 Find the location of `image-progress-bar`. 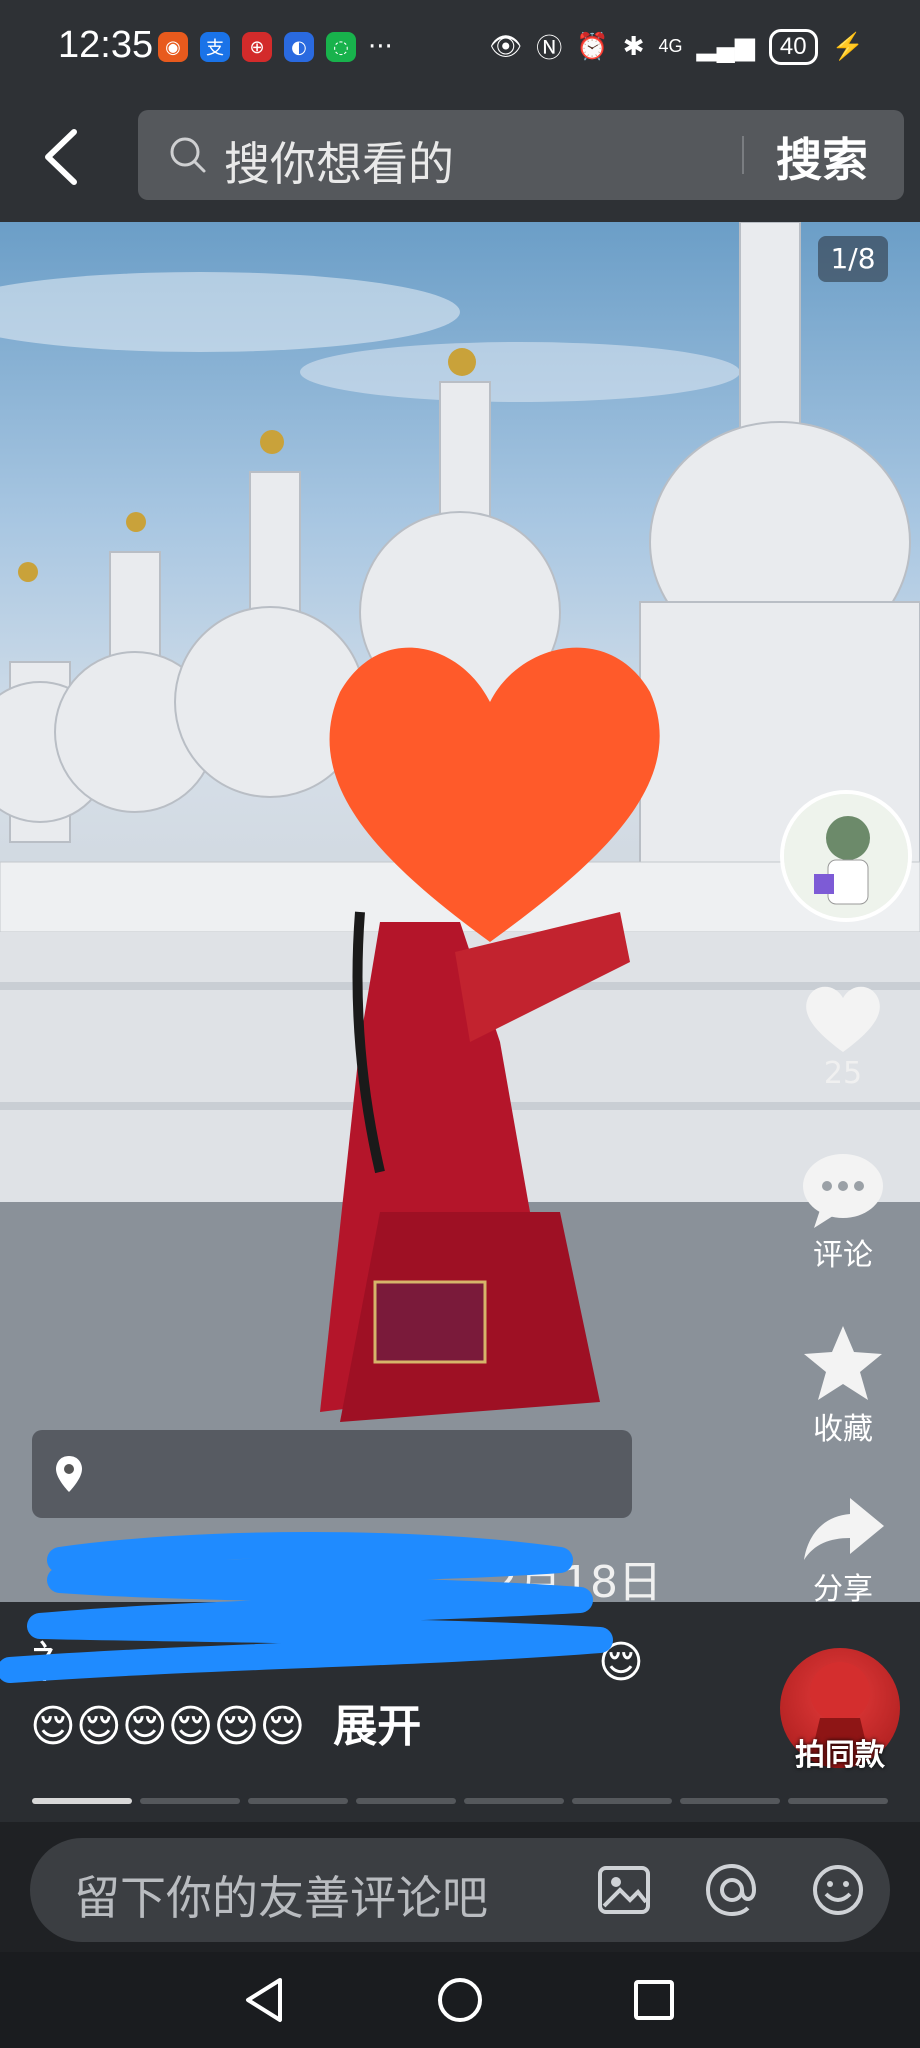

image-progress-bar is located at coordinates (460, 1801).